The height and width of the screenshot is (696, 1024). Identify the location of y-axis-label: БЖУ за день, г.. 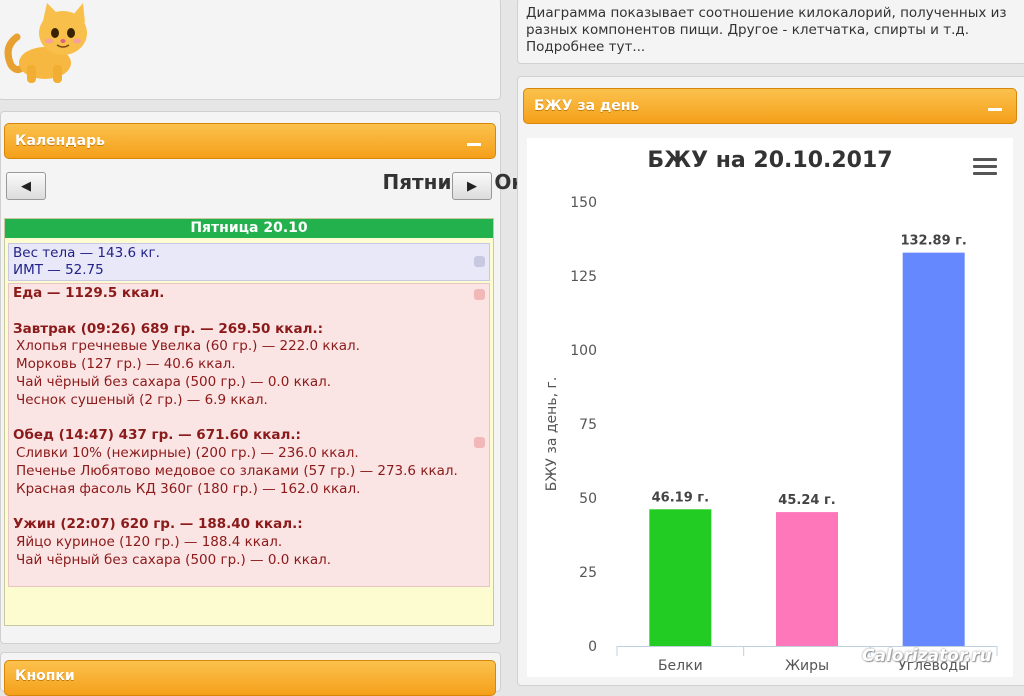
(552, 434).